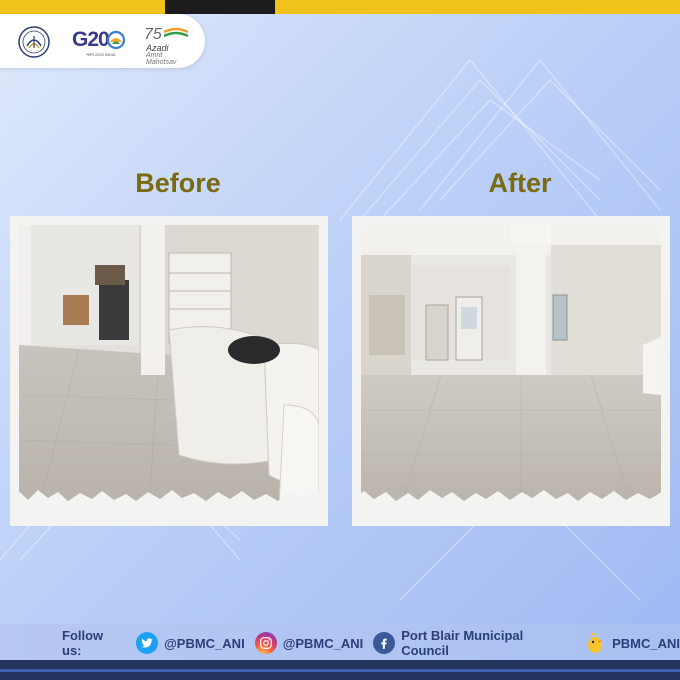  I want to click on twitter-link: @PBMC_ANI, so click(190, 643).